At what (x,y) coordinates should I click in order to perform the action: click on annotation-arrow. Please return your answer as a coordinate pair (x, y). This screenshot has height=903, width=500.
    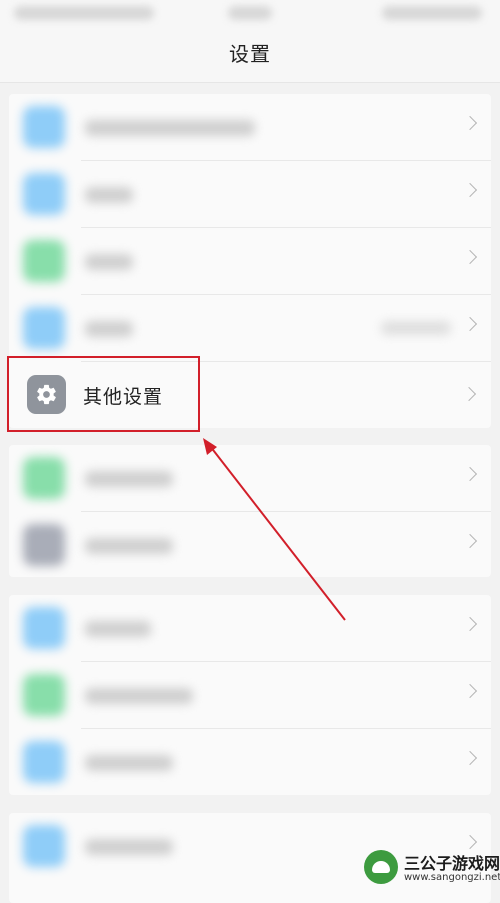
    Looking at the image, I should click on (274, 529).